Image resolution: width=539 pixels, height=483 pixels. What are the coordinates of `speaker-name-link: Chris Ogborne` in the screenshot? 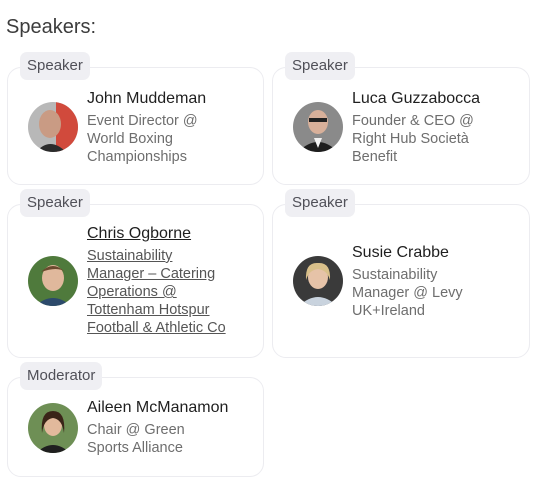 It's located at (171, 234).